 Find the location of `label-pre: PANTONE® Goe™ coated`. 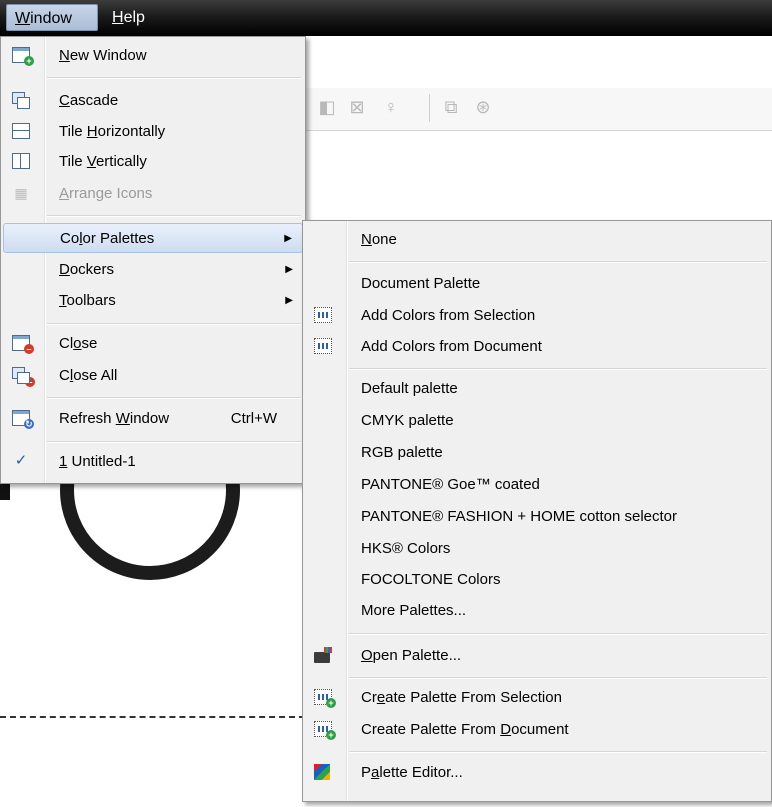

label-pre: PANTONE® Goe™ coated is located at coordinates (450, 484).